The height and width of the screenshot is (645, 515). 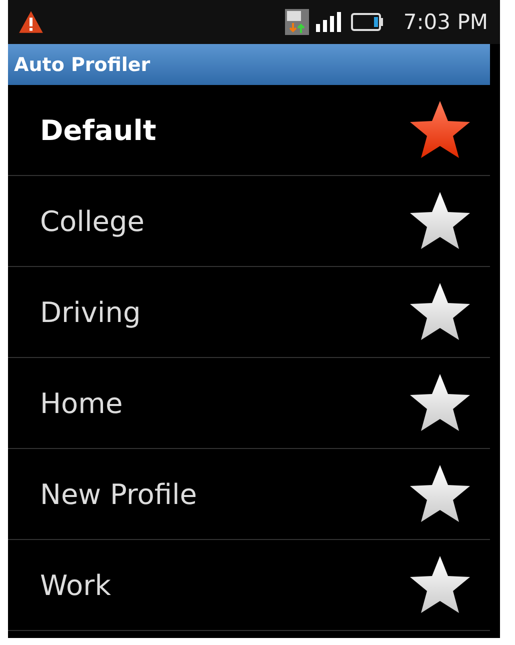 I want to click on profile-row: New Profile, so click(x=249, y=494).